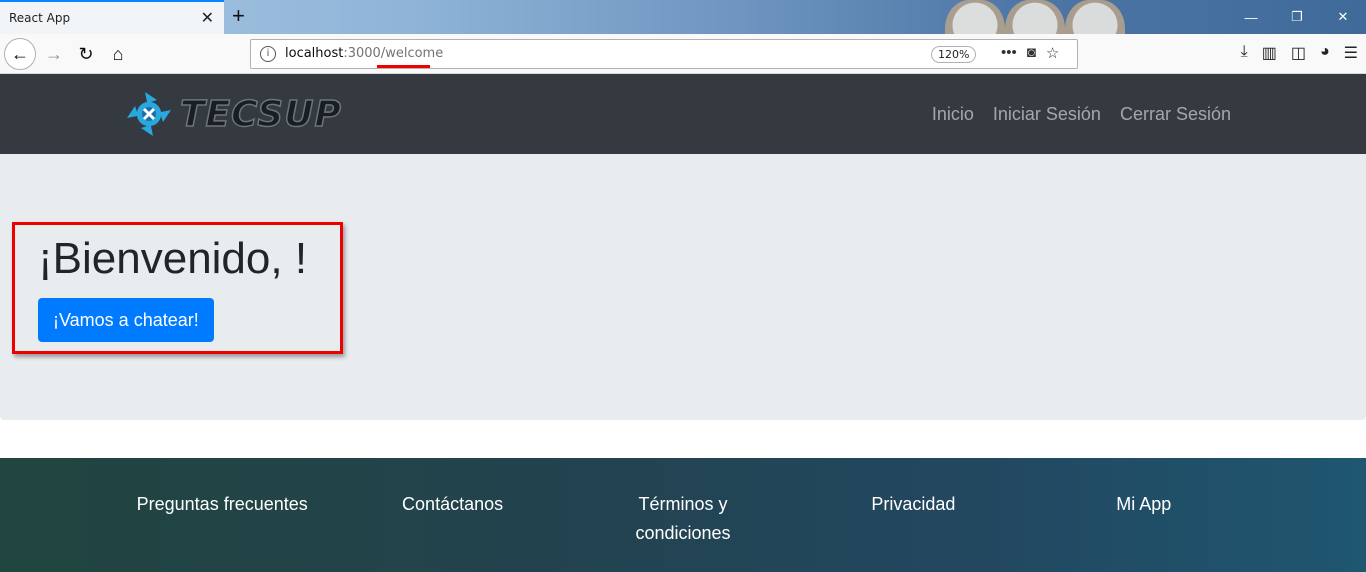 The height and width of the screenshot is (572, 1366). I want to click on logo-text: TECSUP, so click(260, 114).